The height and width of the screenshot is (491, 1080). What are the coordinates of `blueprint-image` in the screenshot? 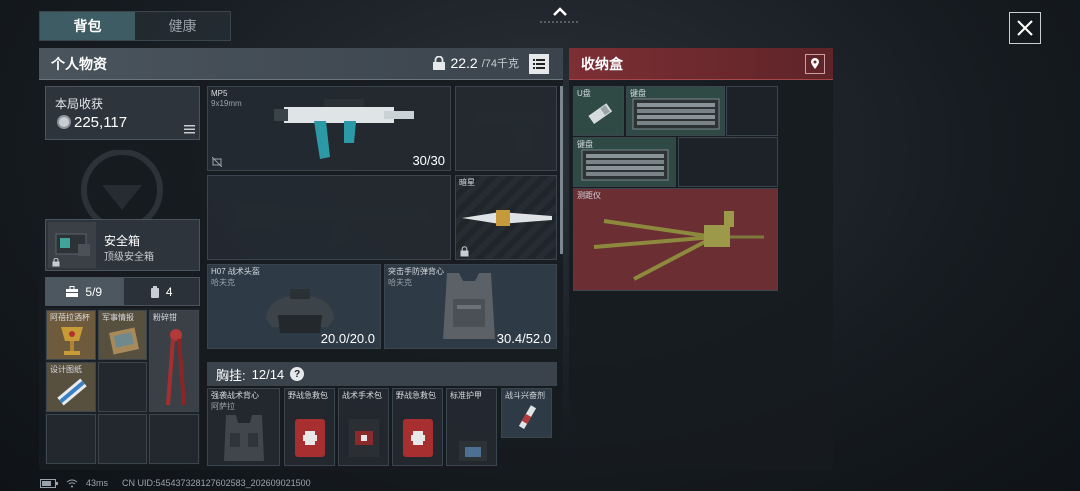 It's located at (72, 392).